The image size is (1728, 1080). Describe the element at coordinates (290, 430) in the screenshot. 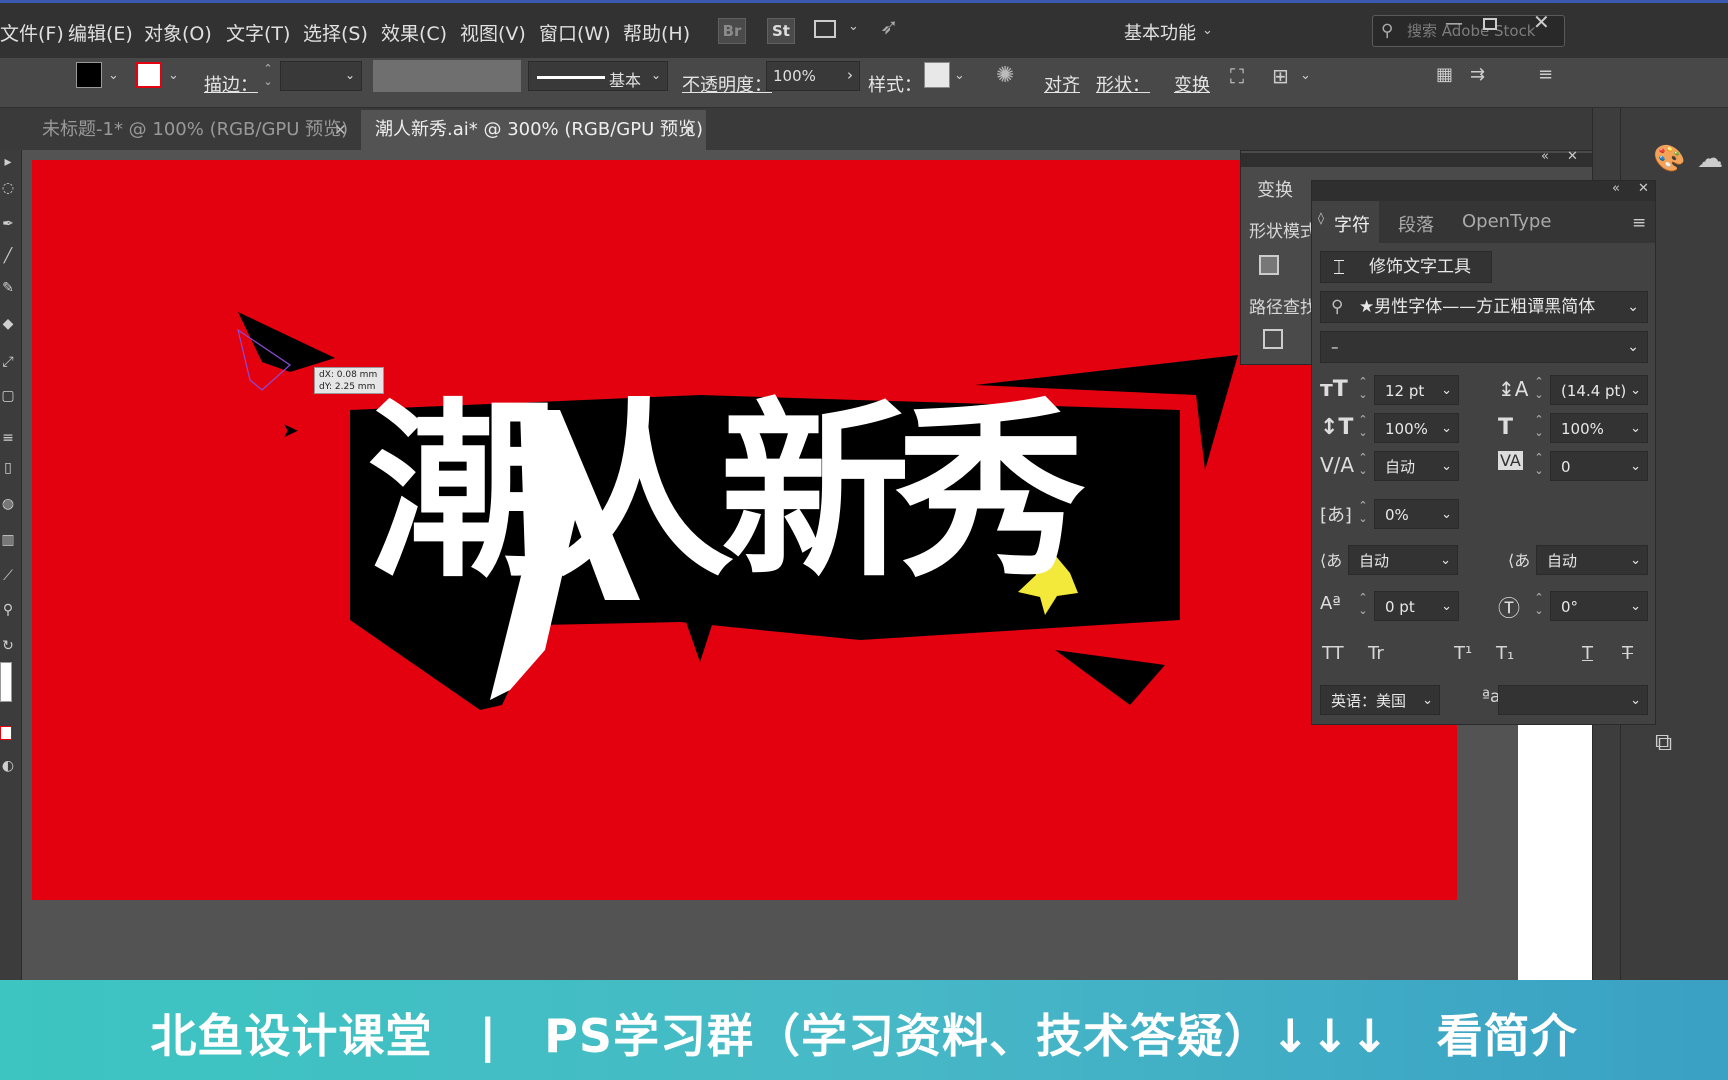

I see `mouse-cursor-icon: ➤` at that location.